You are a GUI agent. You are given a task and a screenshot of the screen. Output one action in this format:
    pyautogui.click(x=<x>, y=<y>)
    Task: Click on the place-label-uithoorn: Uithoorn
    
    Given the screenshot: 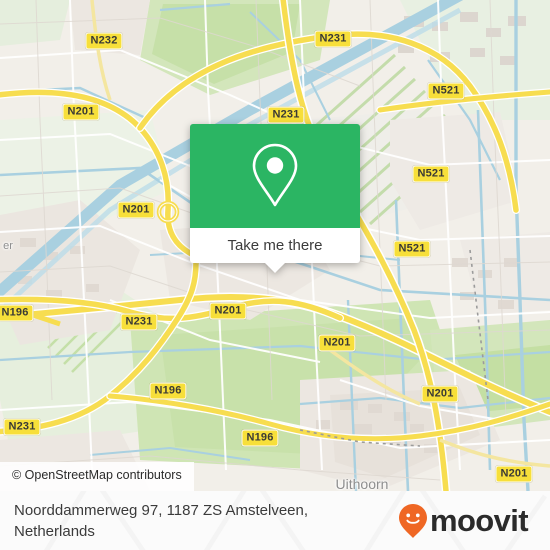 What is the action you would take?
    pyautogui.click(x=362, y=483)
    